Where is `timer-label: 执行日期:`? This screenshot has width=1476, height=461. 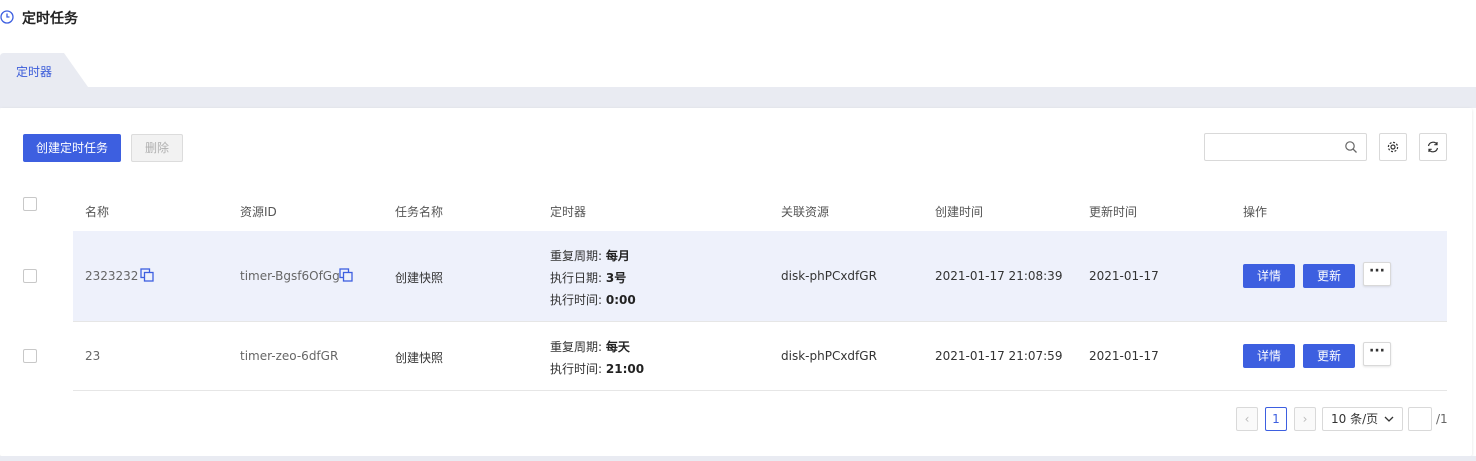
timer-label: 执行日期: is located at coordinates (576, 278).